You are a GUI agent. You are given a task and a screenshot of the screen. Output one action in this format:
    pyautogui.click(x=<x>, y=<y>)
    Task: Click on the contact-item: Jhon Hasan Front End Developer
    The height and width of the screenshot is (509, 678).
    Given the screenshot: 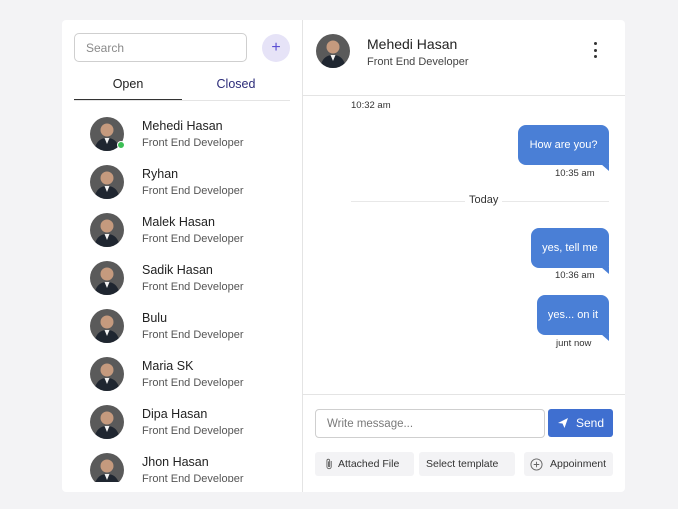 What is the action you would take?
    pyautogui.click(x=182, y=464)
    